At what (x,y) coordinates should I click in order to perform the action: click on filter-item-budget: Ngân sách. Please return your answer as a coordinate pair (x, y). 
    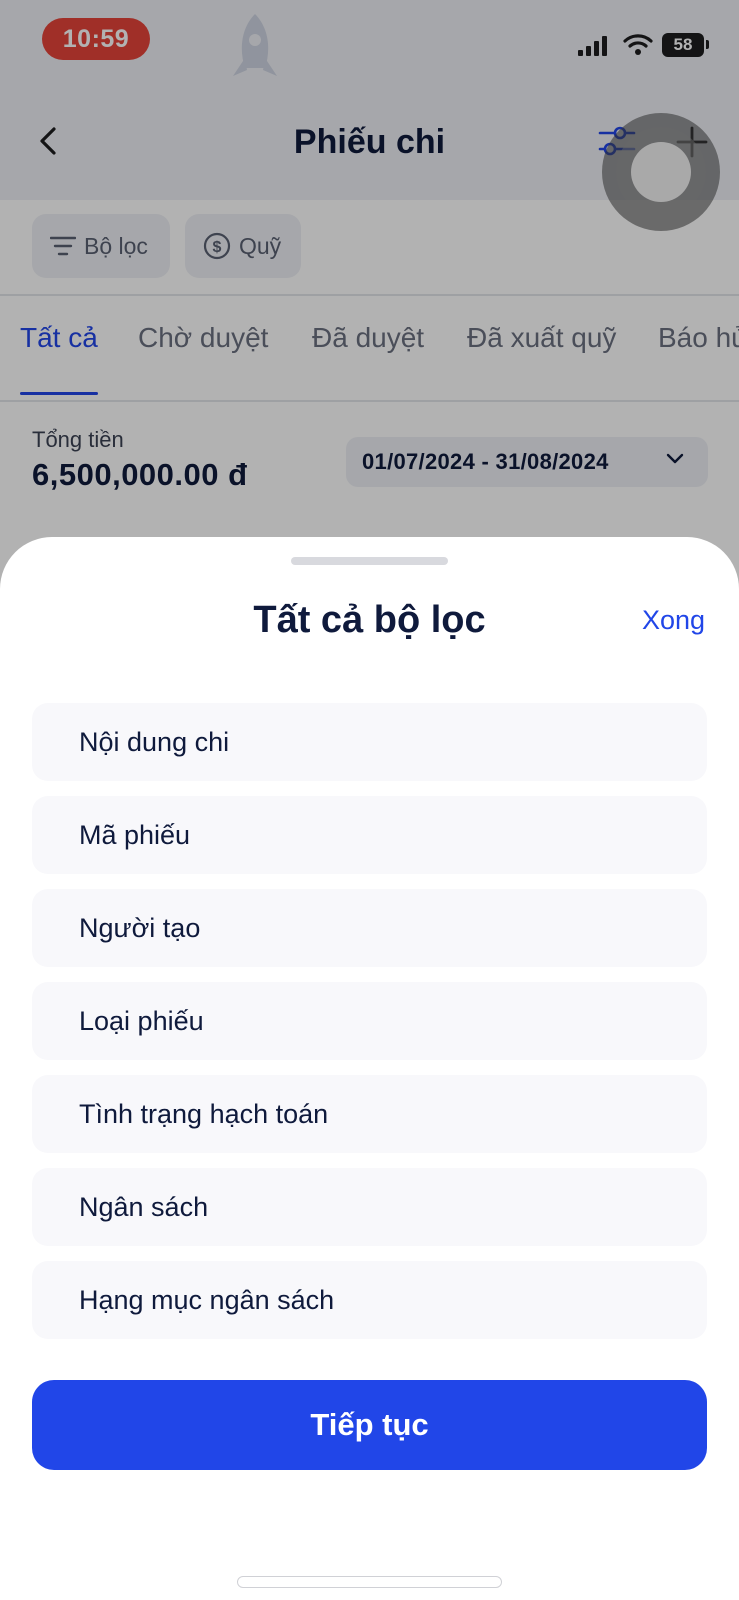
    Looking at the image, I should click on (369, 1207).